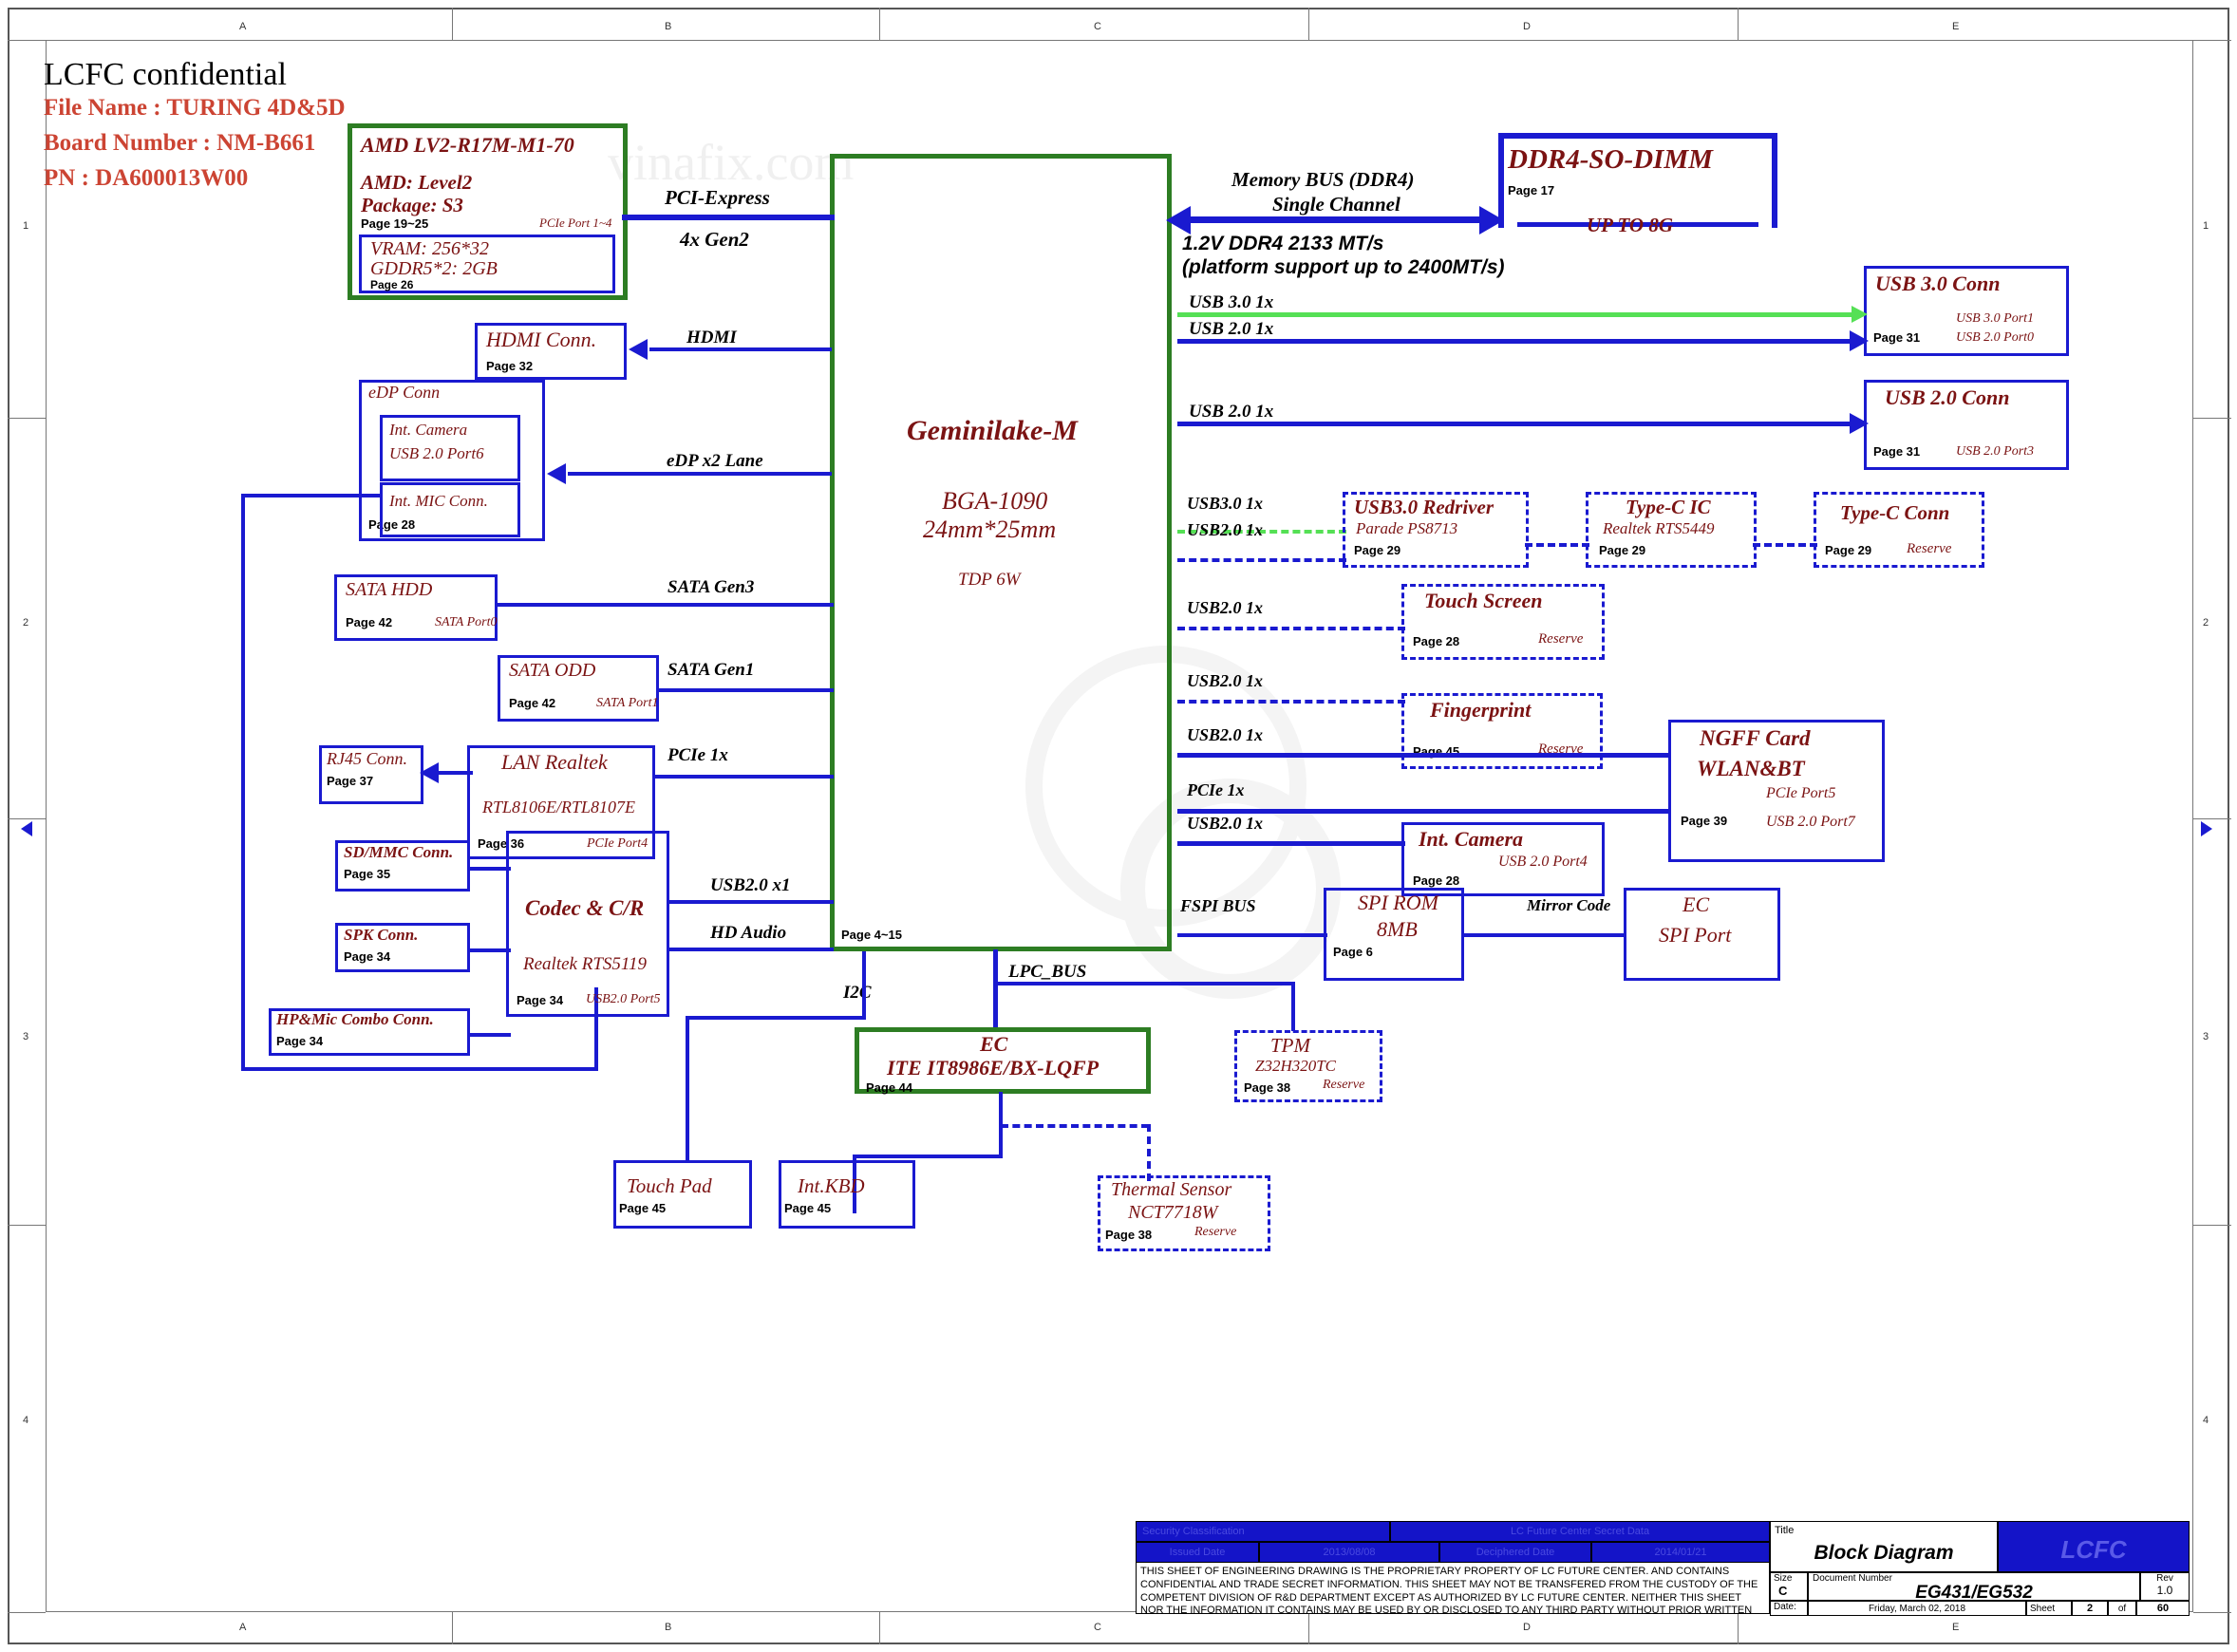  Describe the element at coordinates (1784, 1578) in the screenshot. I see `tb-size-label: Size` at that location.